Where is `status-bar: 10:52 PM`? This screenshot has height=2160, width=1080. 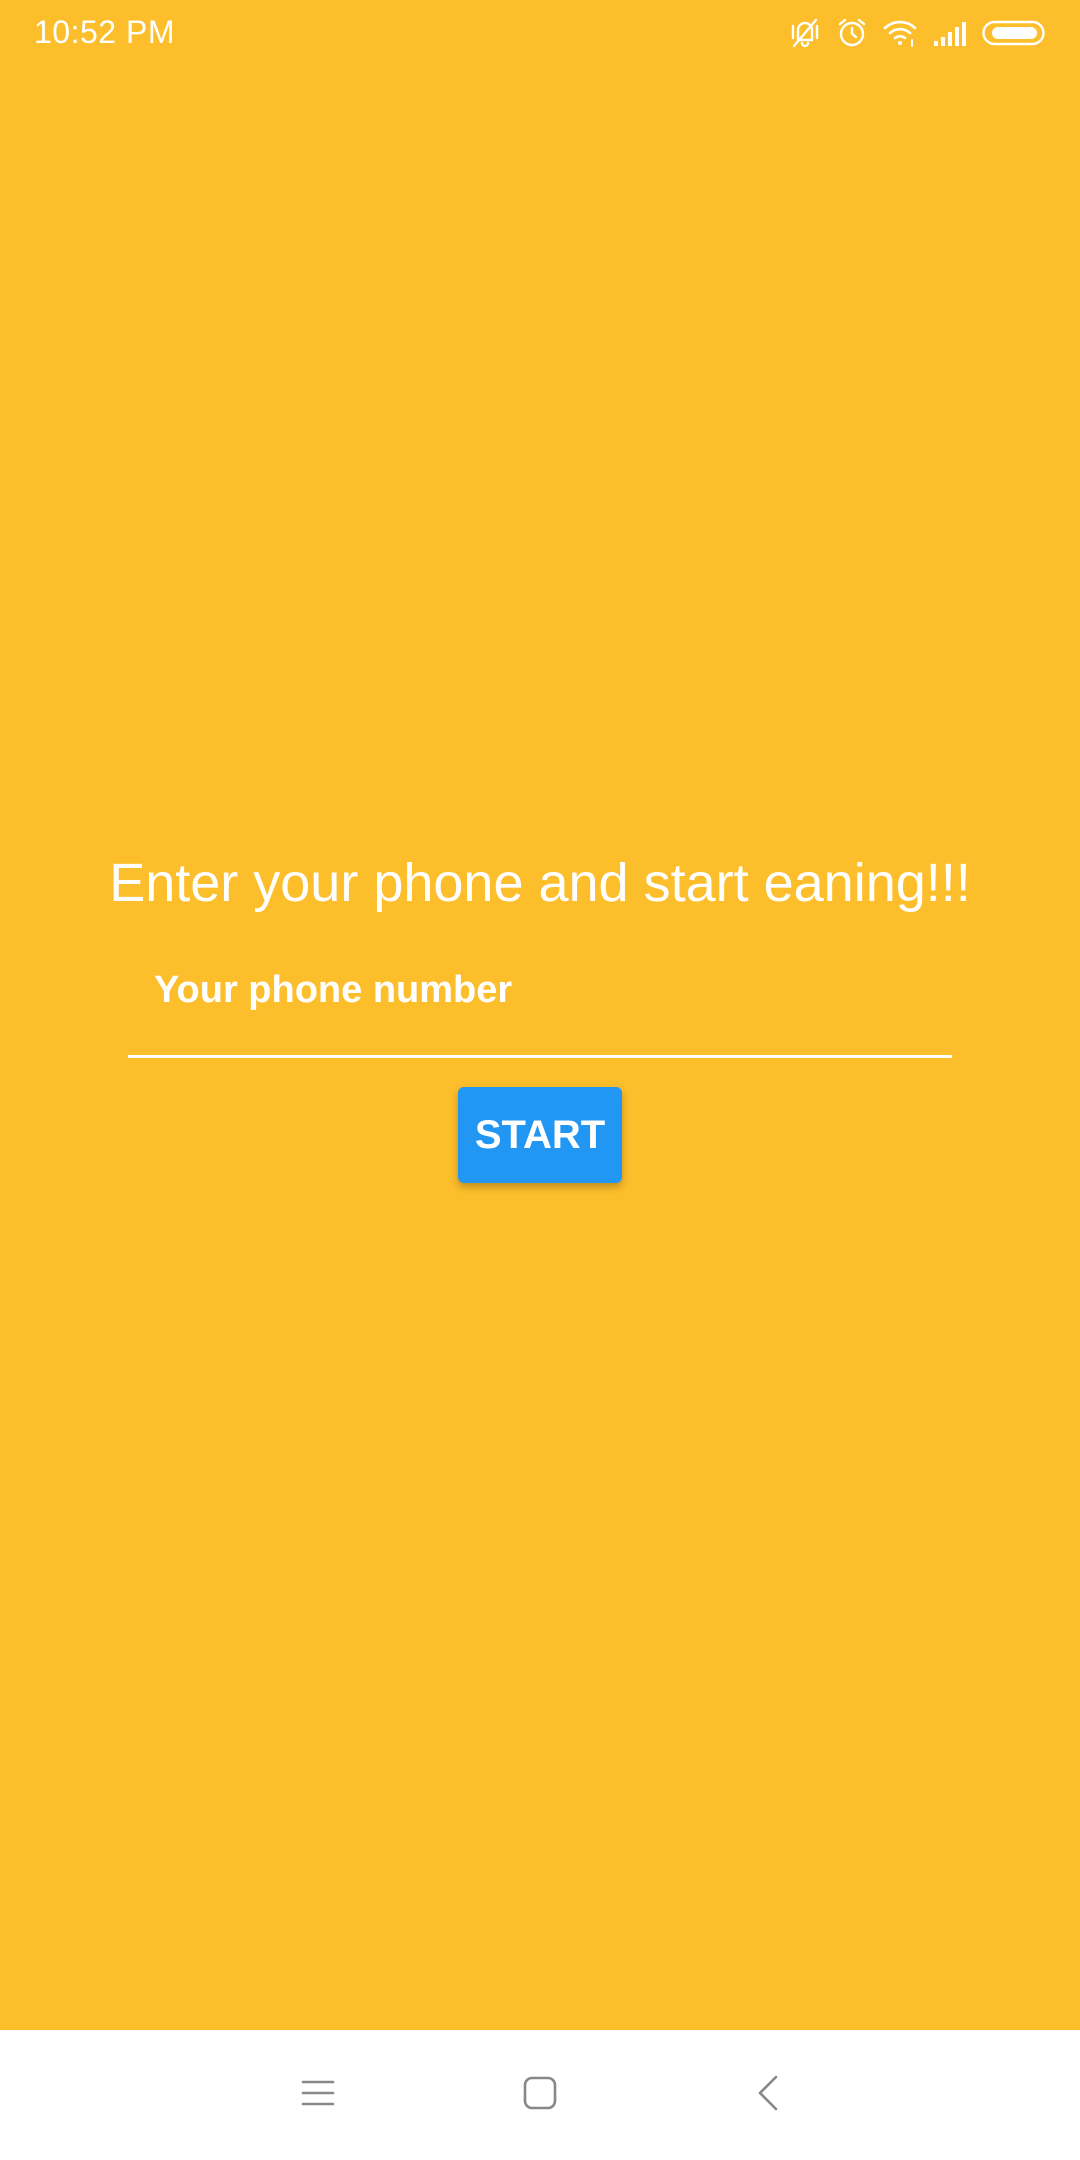
status-bar: 10:52 PM is located at coordinates (540, 33).